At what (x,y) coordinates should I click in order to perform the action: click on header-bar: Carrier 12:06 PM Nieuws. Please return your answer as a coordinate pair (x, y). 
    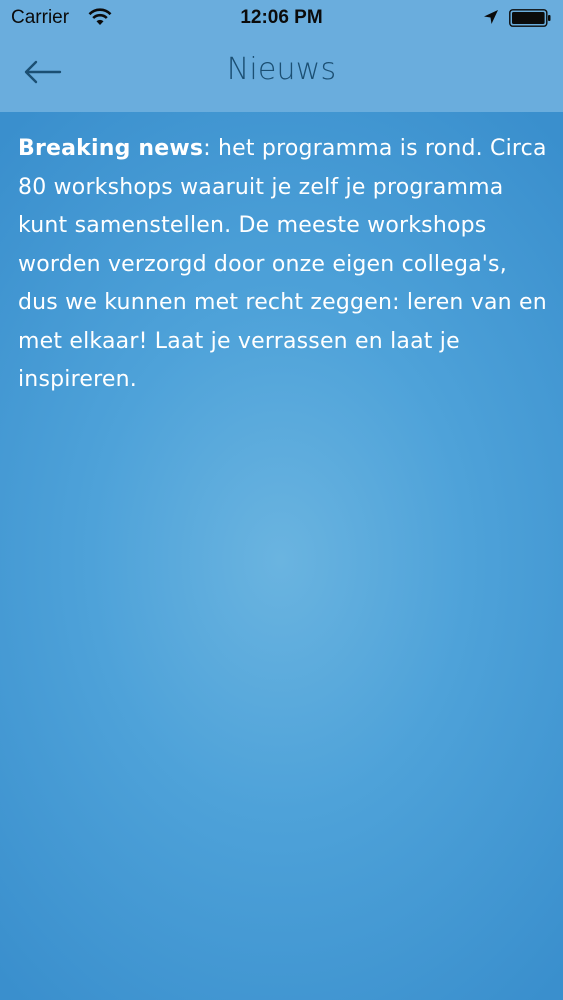
    Looking at the image, I should click on (281, 56).